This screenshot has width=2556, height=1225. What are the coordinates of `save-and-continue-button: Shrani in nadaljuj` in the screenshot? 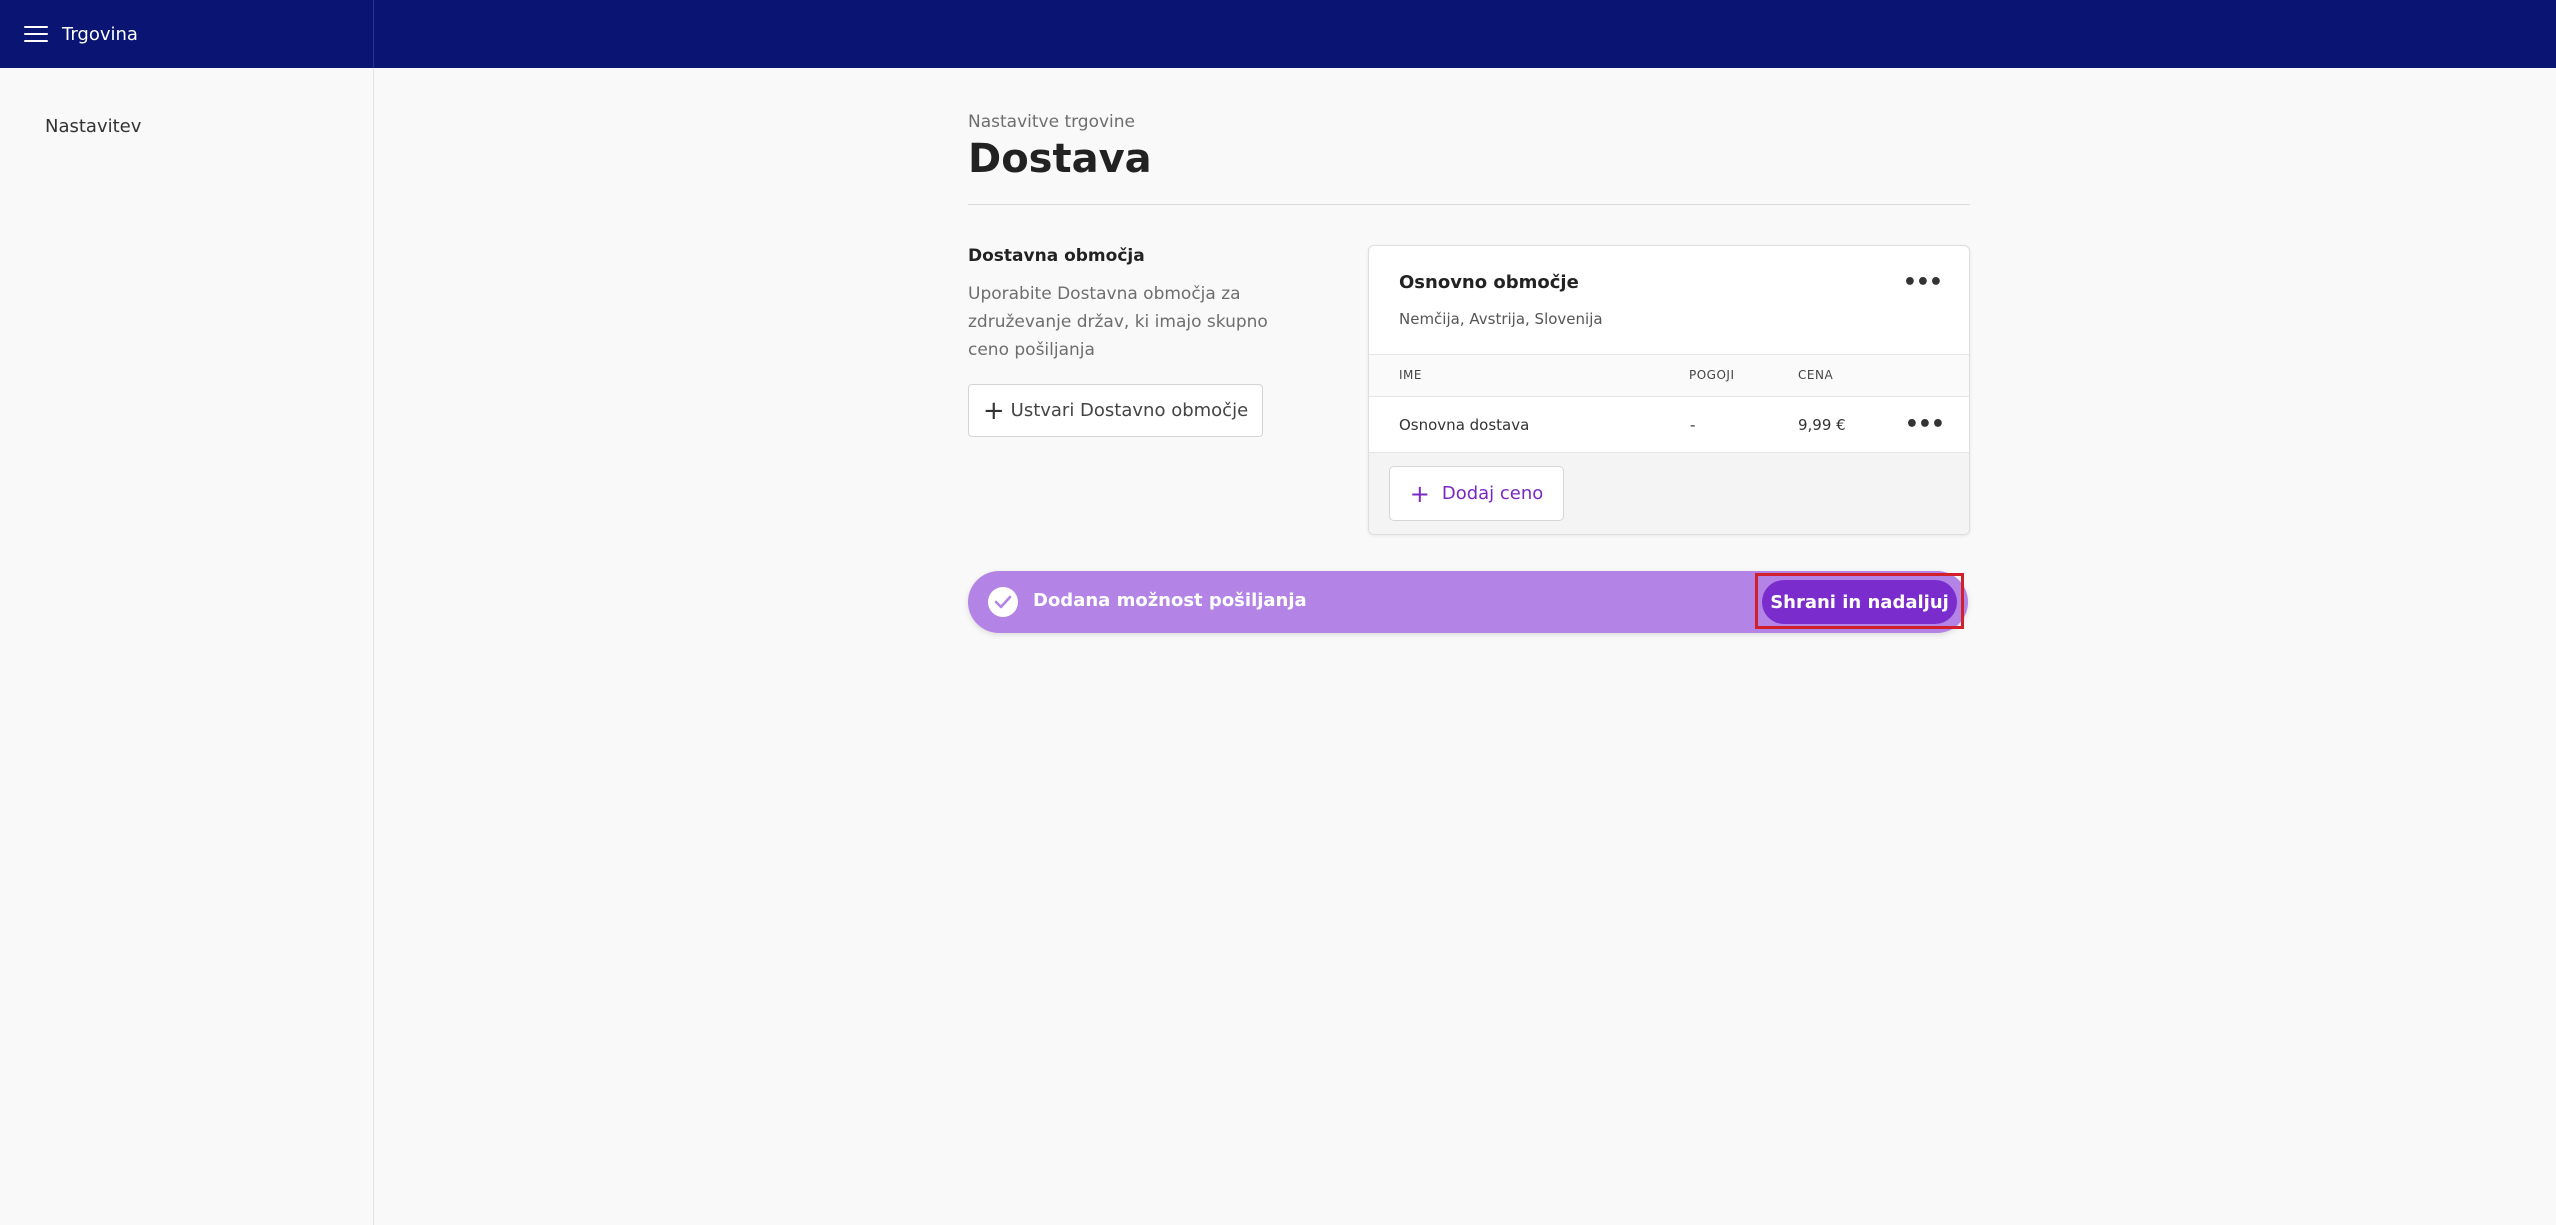 It's located at (1859, 602).